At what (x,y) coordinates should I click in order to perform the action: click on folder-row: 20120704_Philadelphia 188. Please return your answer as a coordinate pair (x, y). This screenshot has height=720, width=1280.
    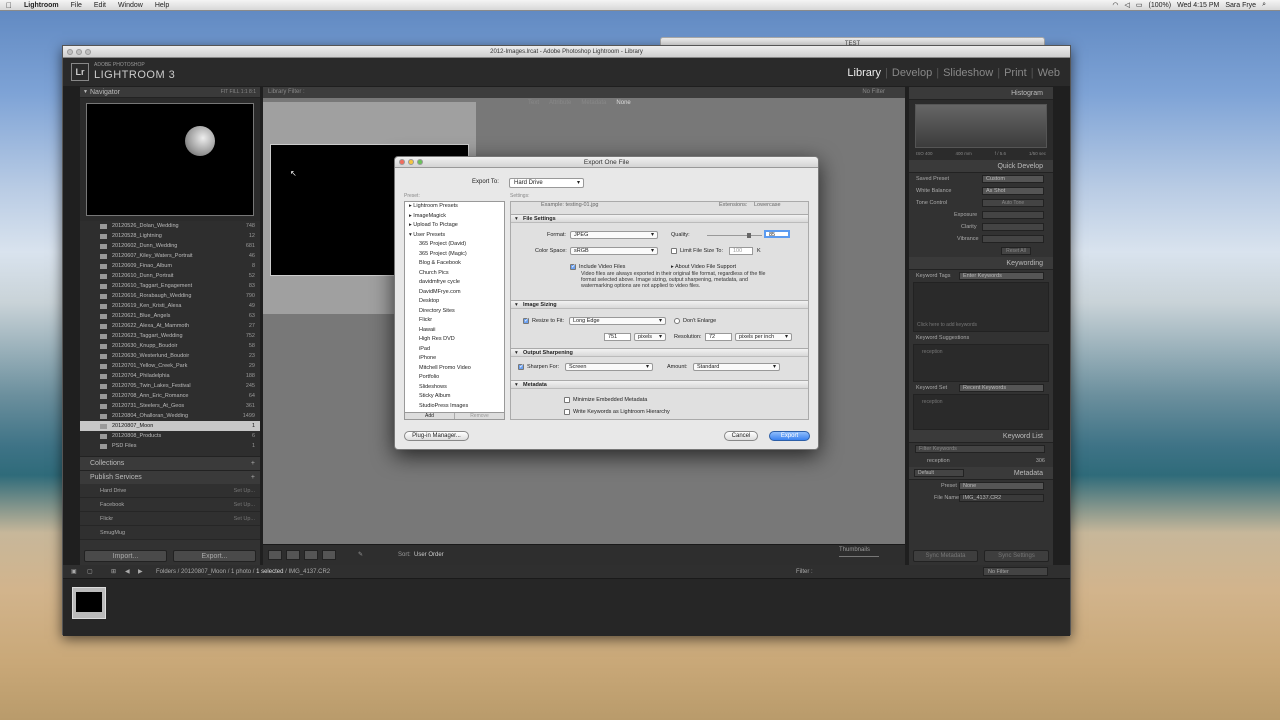
    Looking at the image, I should click on (170, 376).